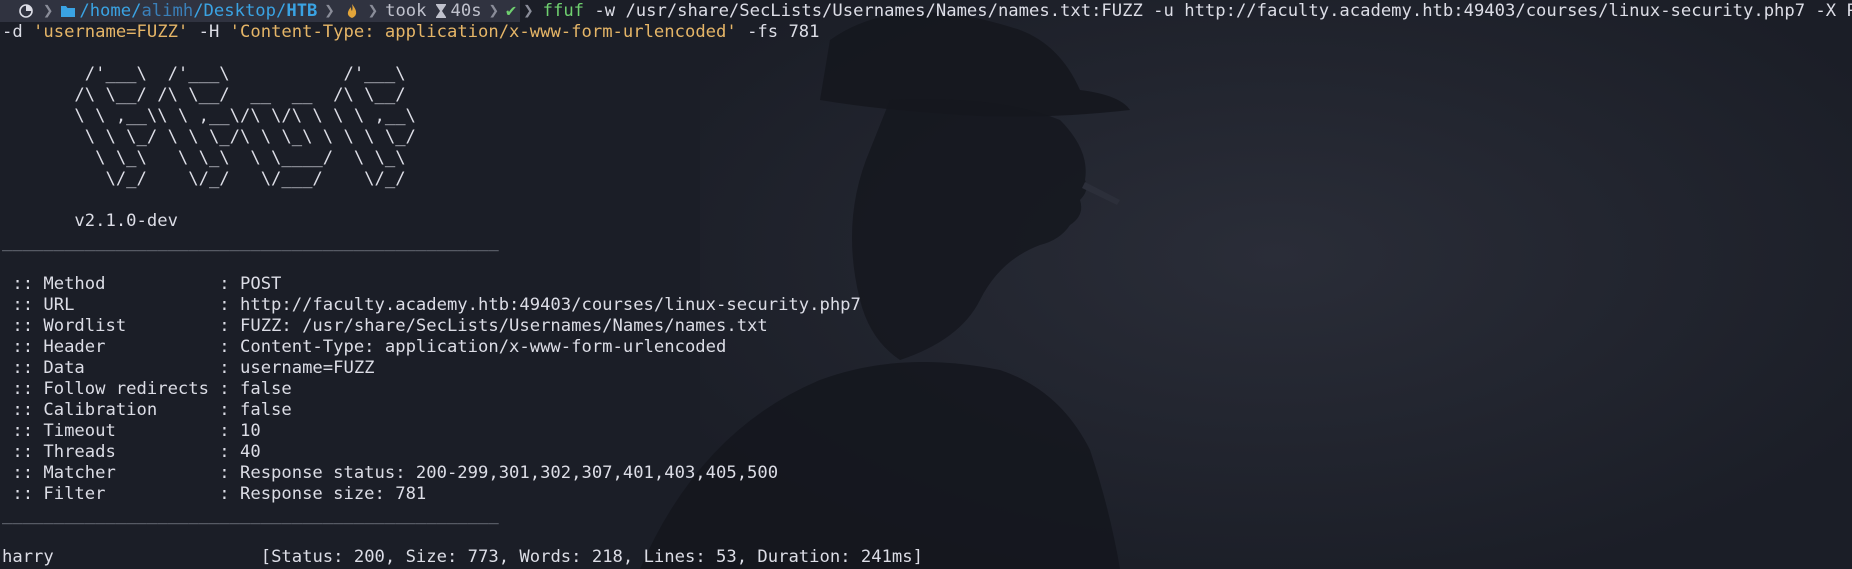  What do you see at coordinates (147, 389) in the screenshot?
I see `config-line-follow-redirects: :: Follow redirects : false` at bounding box center [147, 389].